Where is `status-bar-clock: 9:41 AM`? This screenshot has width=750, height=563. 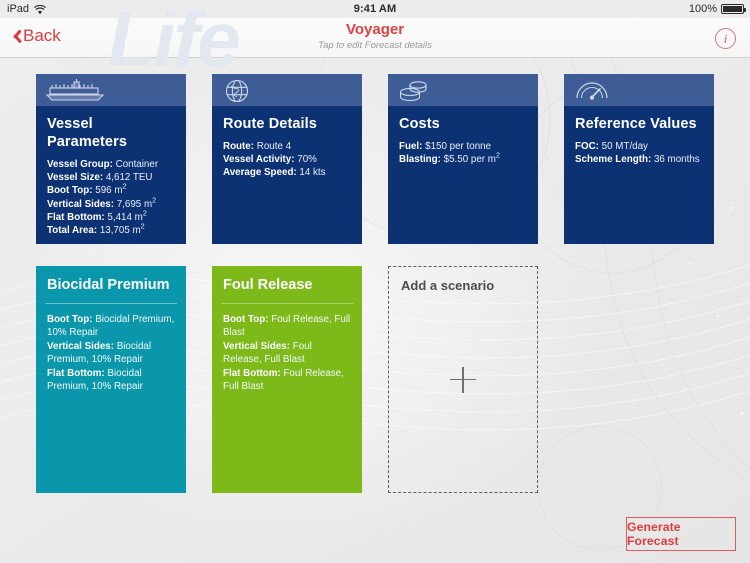
status-bar-clock: 9:41 AM is located at coordinates (375, 9).